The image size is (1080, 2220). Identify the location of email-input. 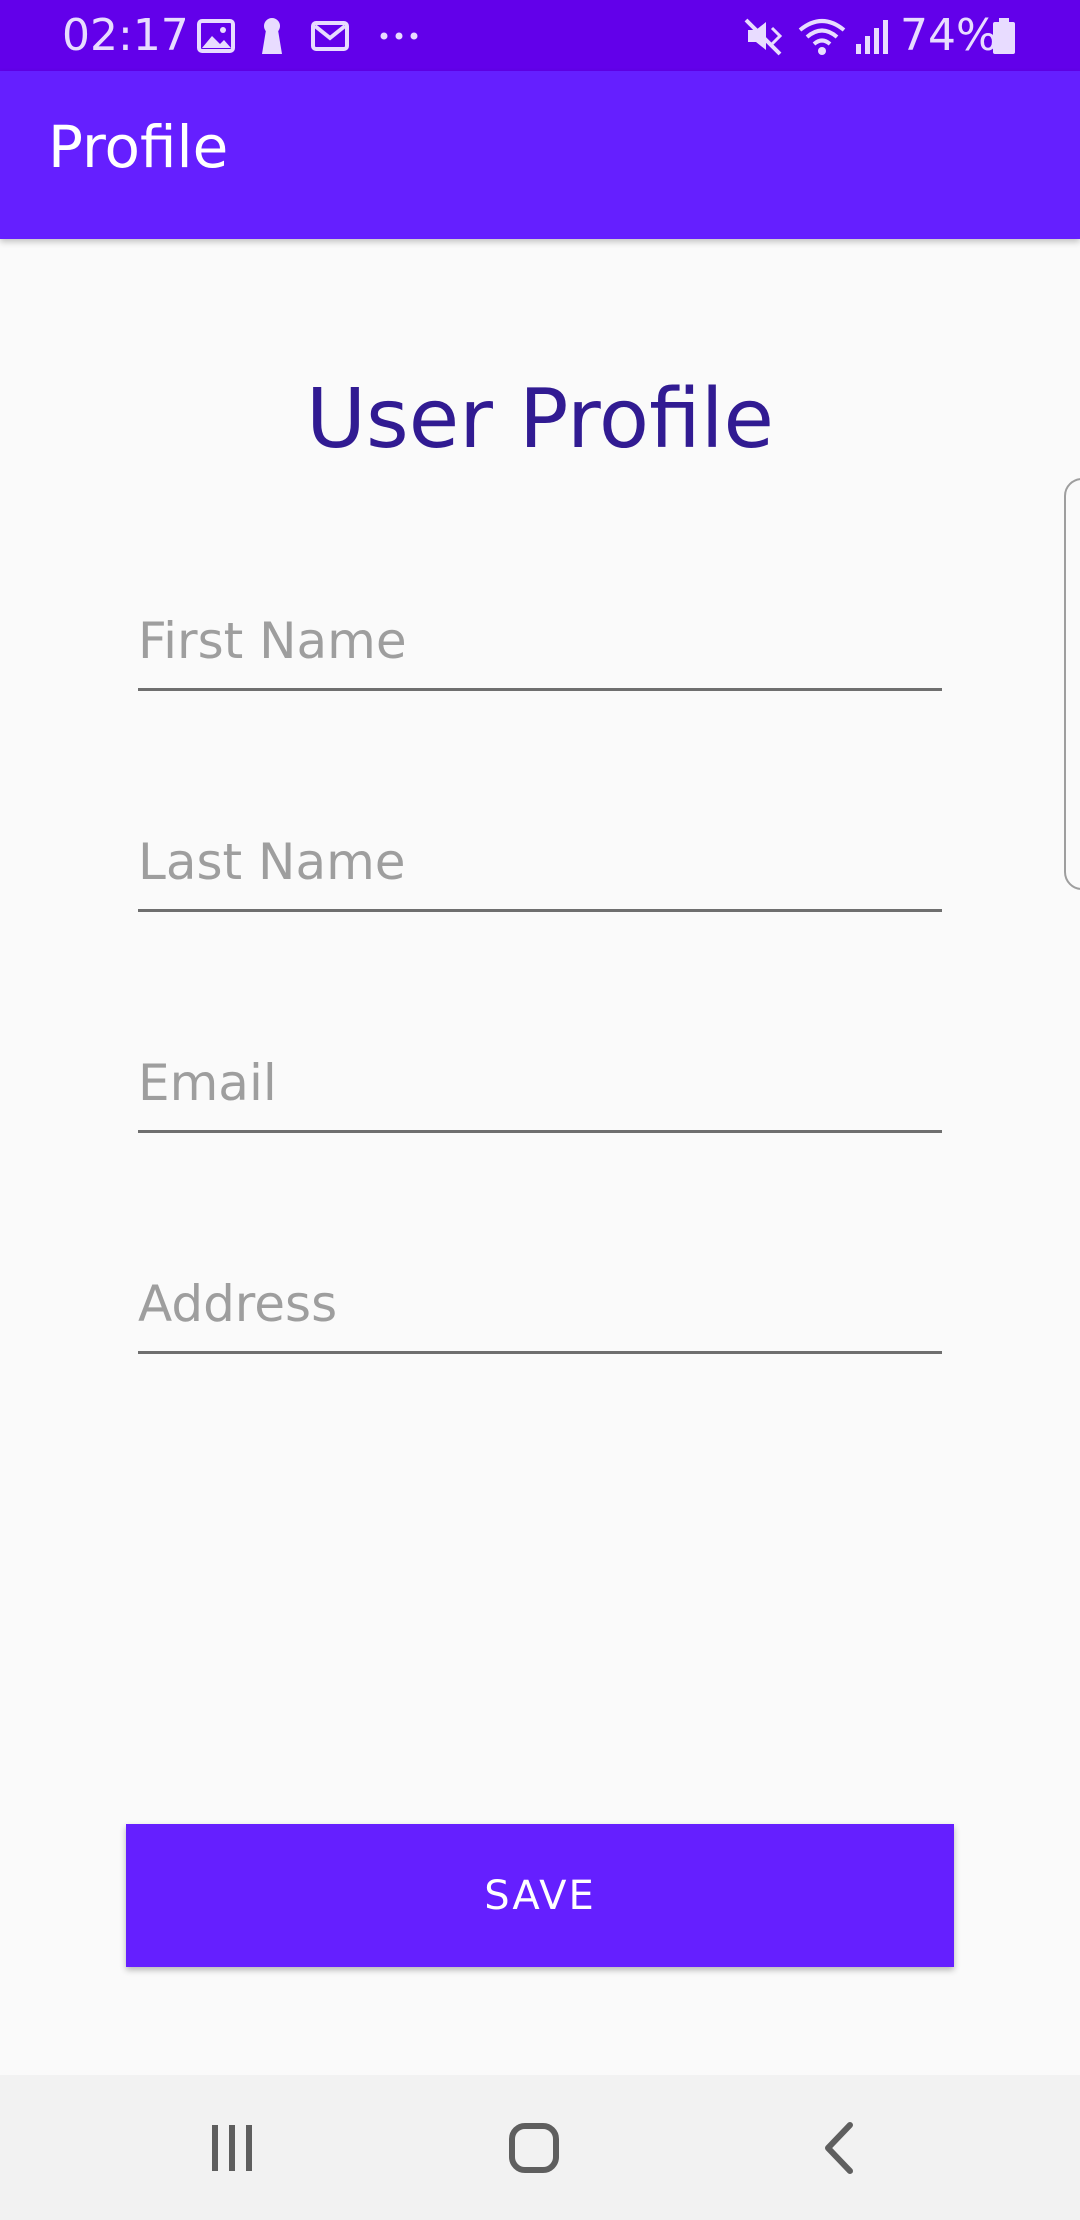
(540, 1083).